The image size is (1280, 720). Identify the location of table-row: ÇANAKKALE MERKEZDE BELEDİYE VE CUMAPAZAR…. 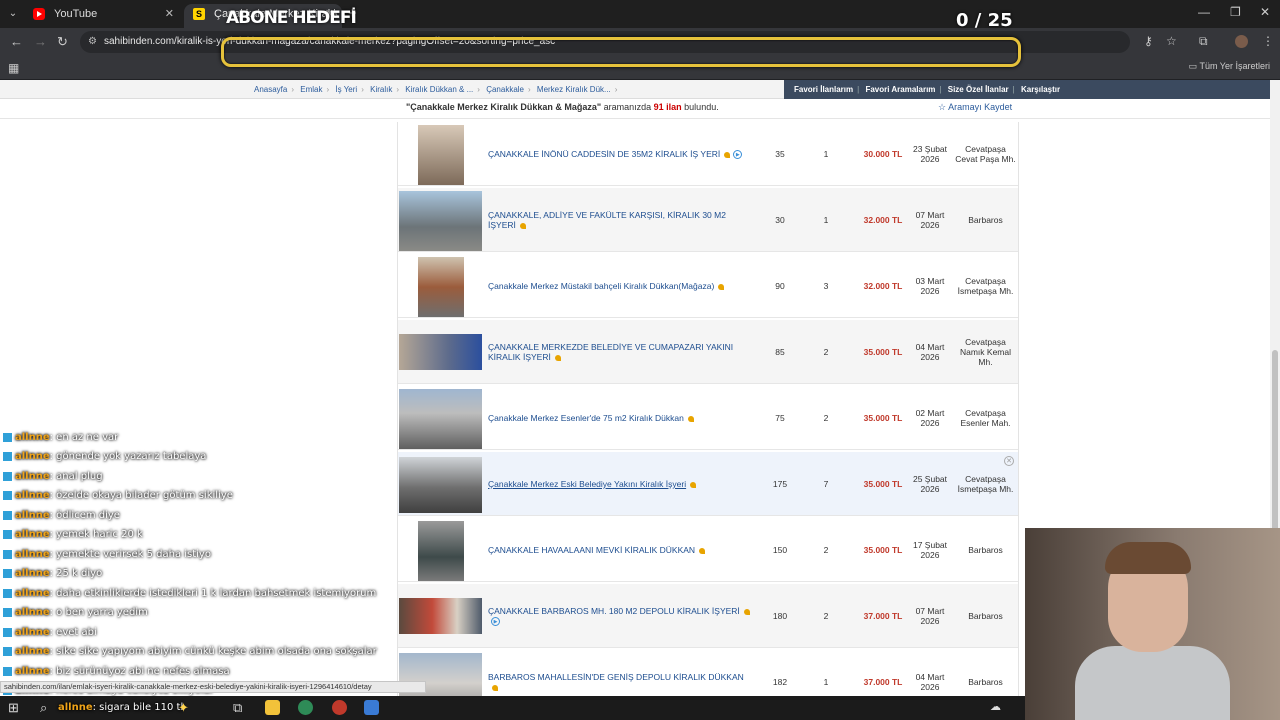
(708, 352).